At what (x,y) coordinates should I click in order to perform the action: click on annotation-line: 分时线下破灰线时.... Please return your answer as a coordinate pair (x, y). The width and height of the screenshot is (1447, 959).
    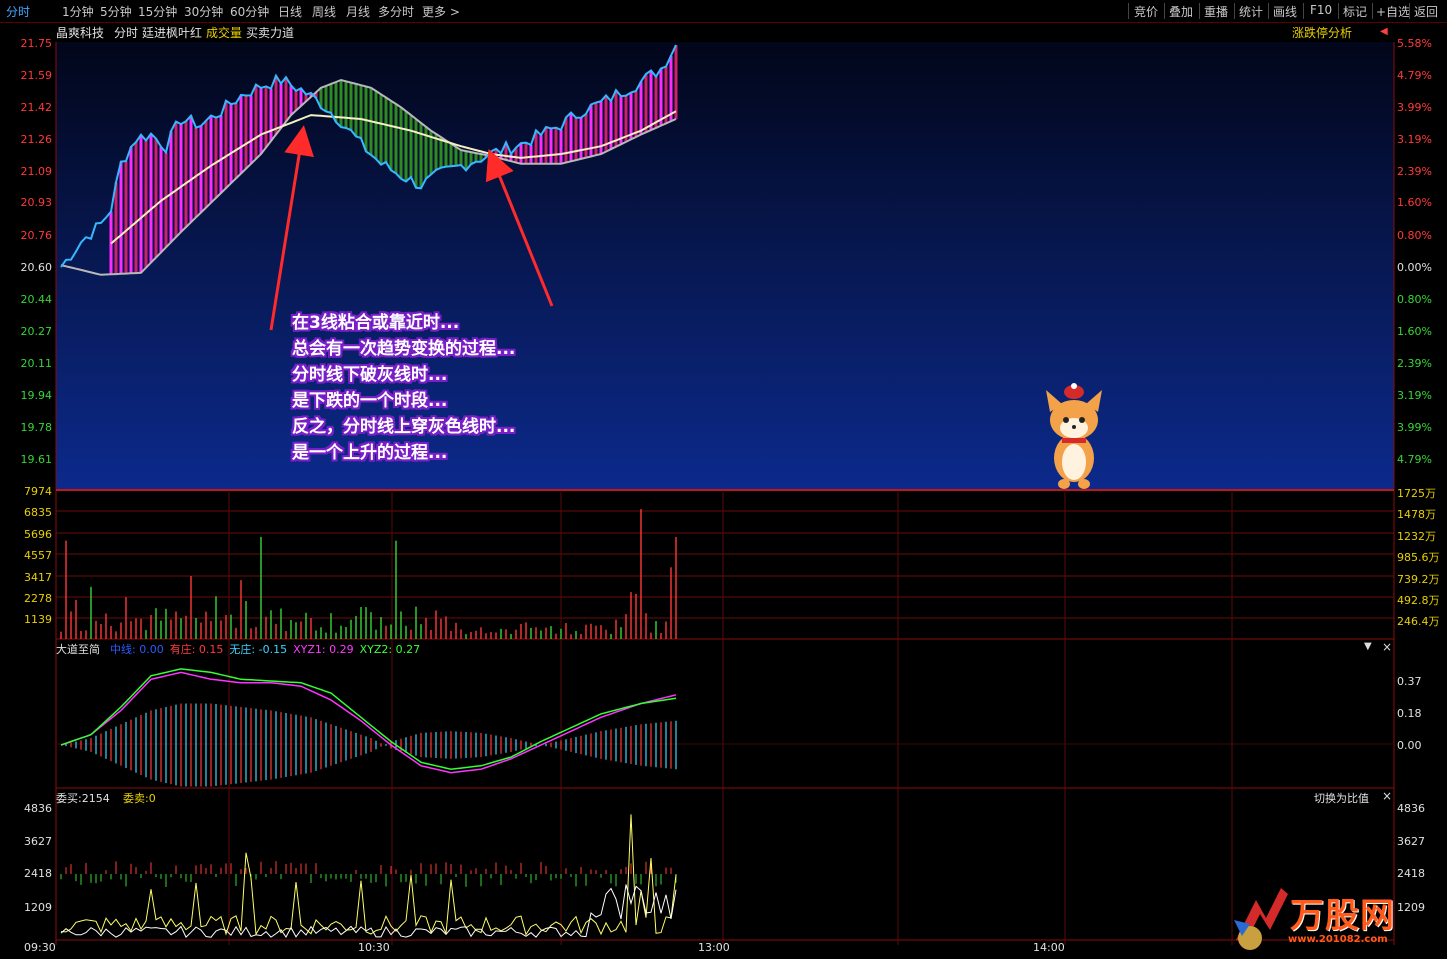
    Looking at the image, I should click on (370, 375).